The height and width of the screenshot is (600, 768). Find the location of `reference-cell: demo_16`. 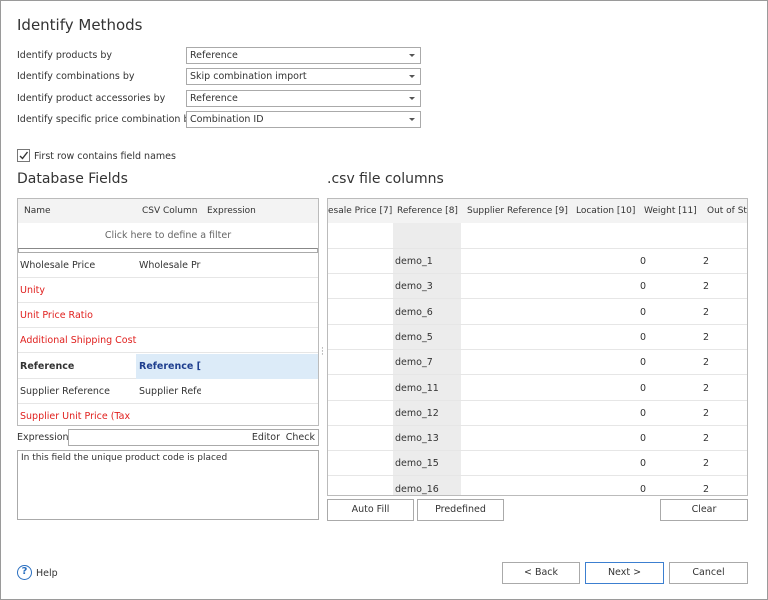

reference-cell: demo_16 is located at coordinates (417, 489).